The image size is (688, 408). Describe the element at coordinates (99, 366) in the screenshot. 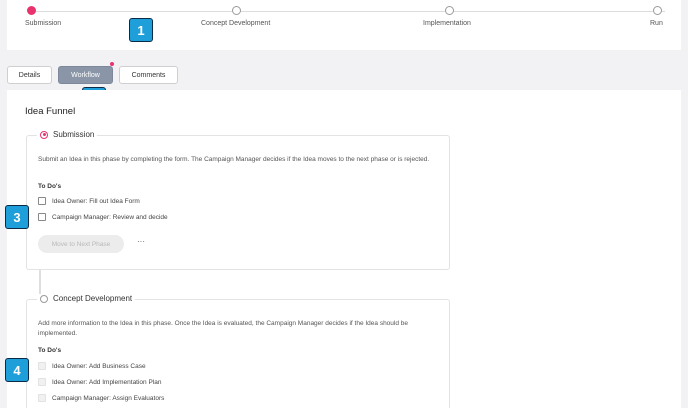

I see `todo-label: Idea Owner: Add Business Case` at that location.